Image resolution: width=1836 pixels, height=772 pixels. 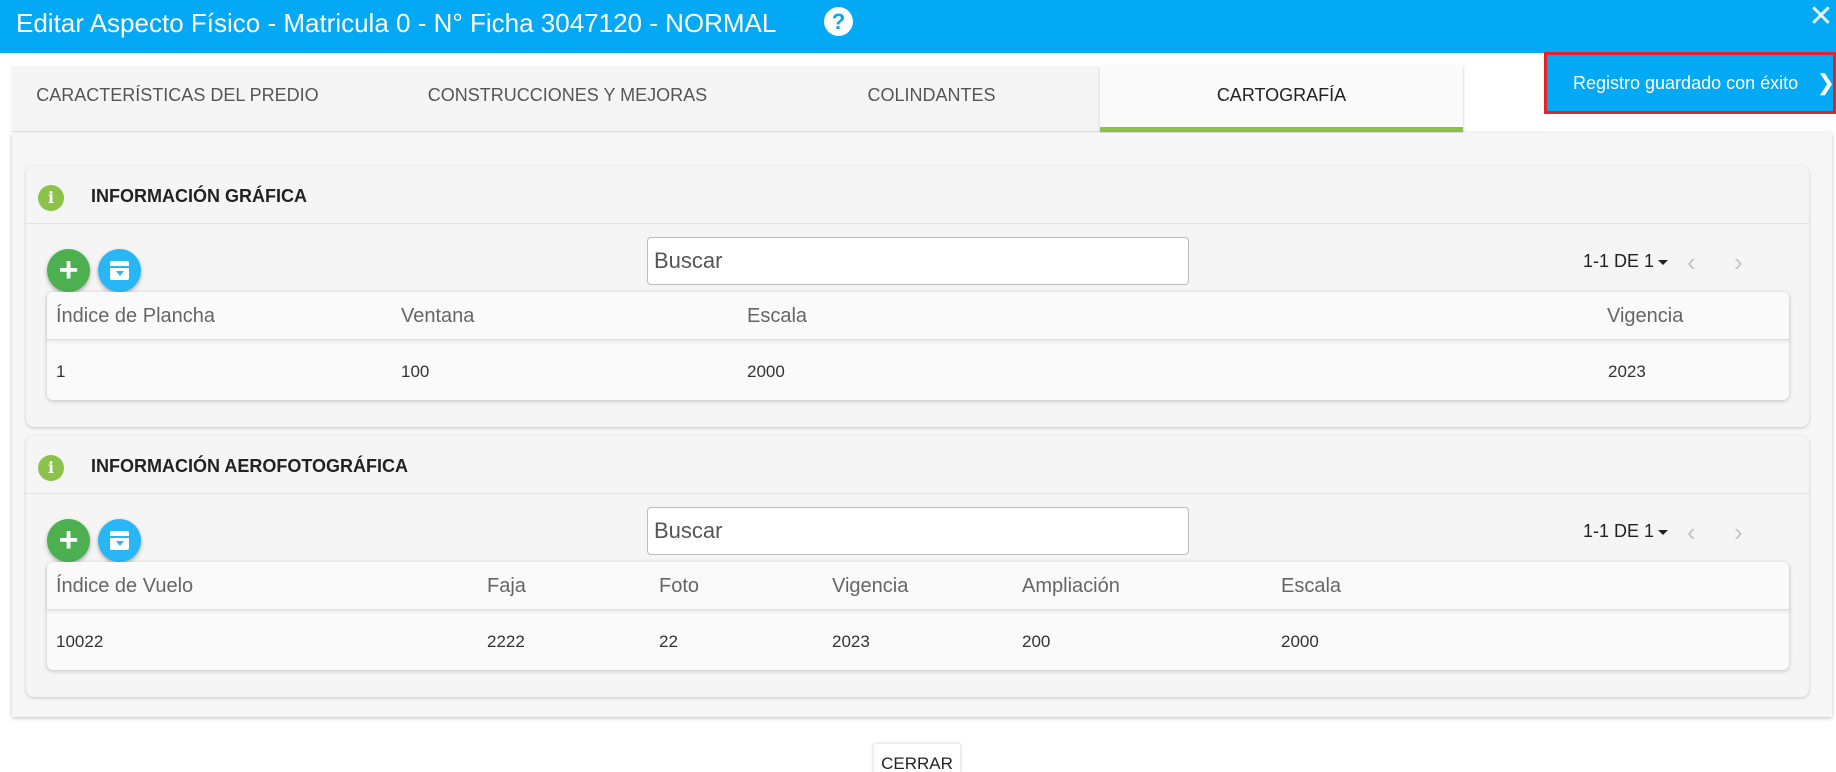 I want to click on close-button: CERRAR, so click(x=917, y=758).